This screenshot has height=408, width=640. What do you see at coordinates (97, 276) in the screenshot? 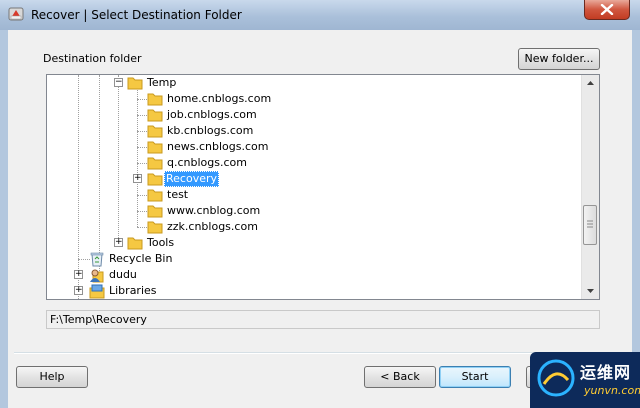
I see `user-folder-icon` at bounding box center [97, 276].